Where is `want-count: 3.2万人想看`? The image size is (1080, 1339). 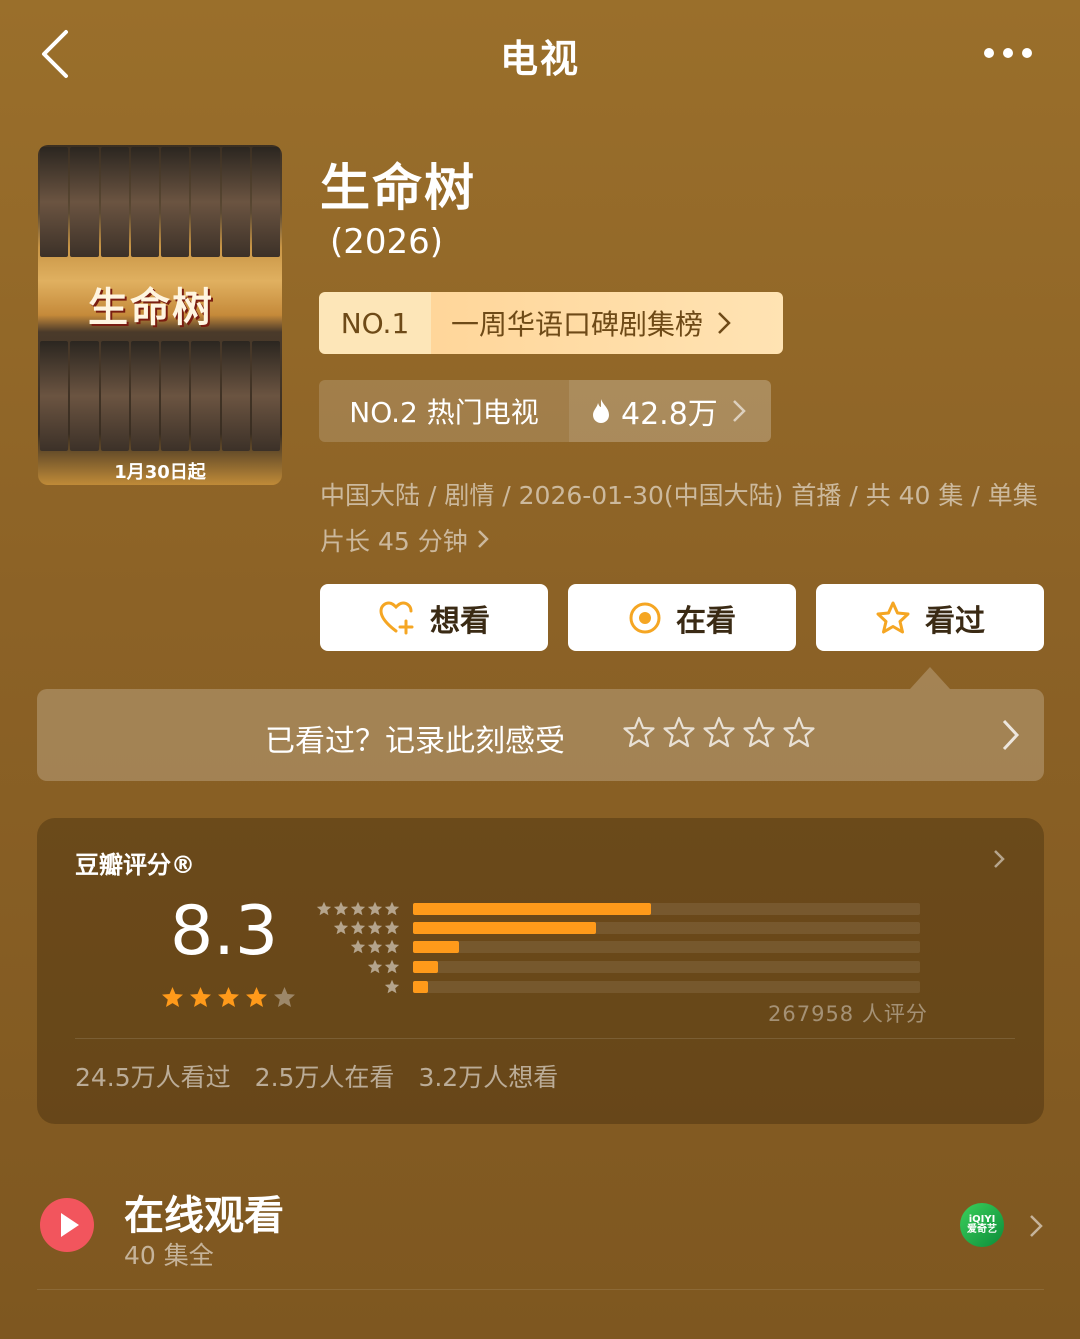 want-count: 3.2万人想看 is located at coordinates (488, 1077).